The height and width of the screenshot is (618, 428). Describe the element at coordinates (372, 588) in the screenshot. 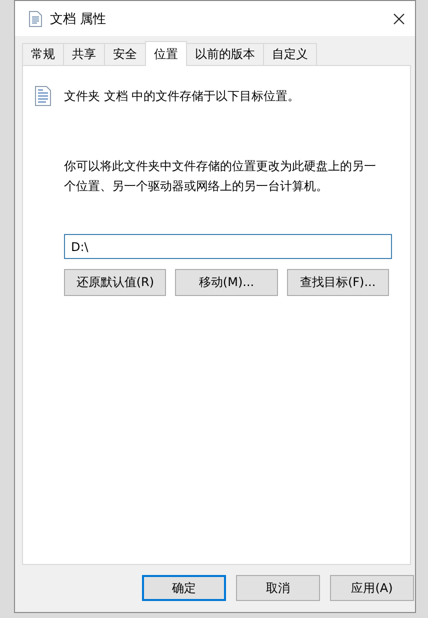

I see `dialog-button: 应用(A)` at that location.